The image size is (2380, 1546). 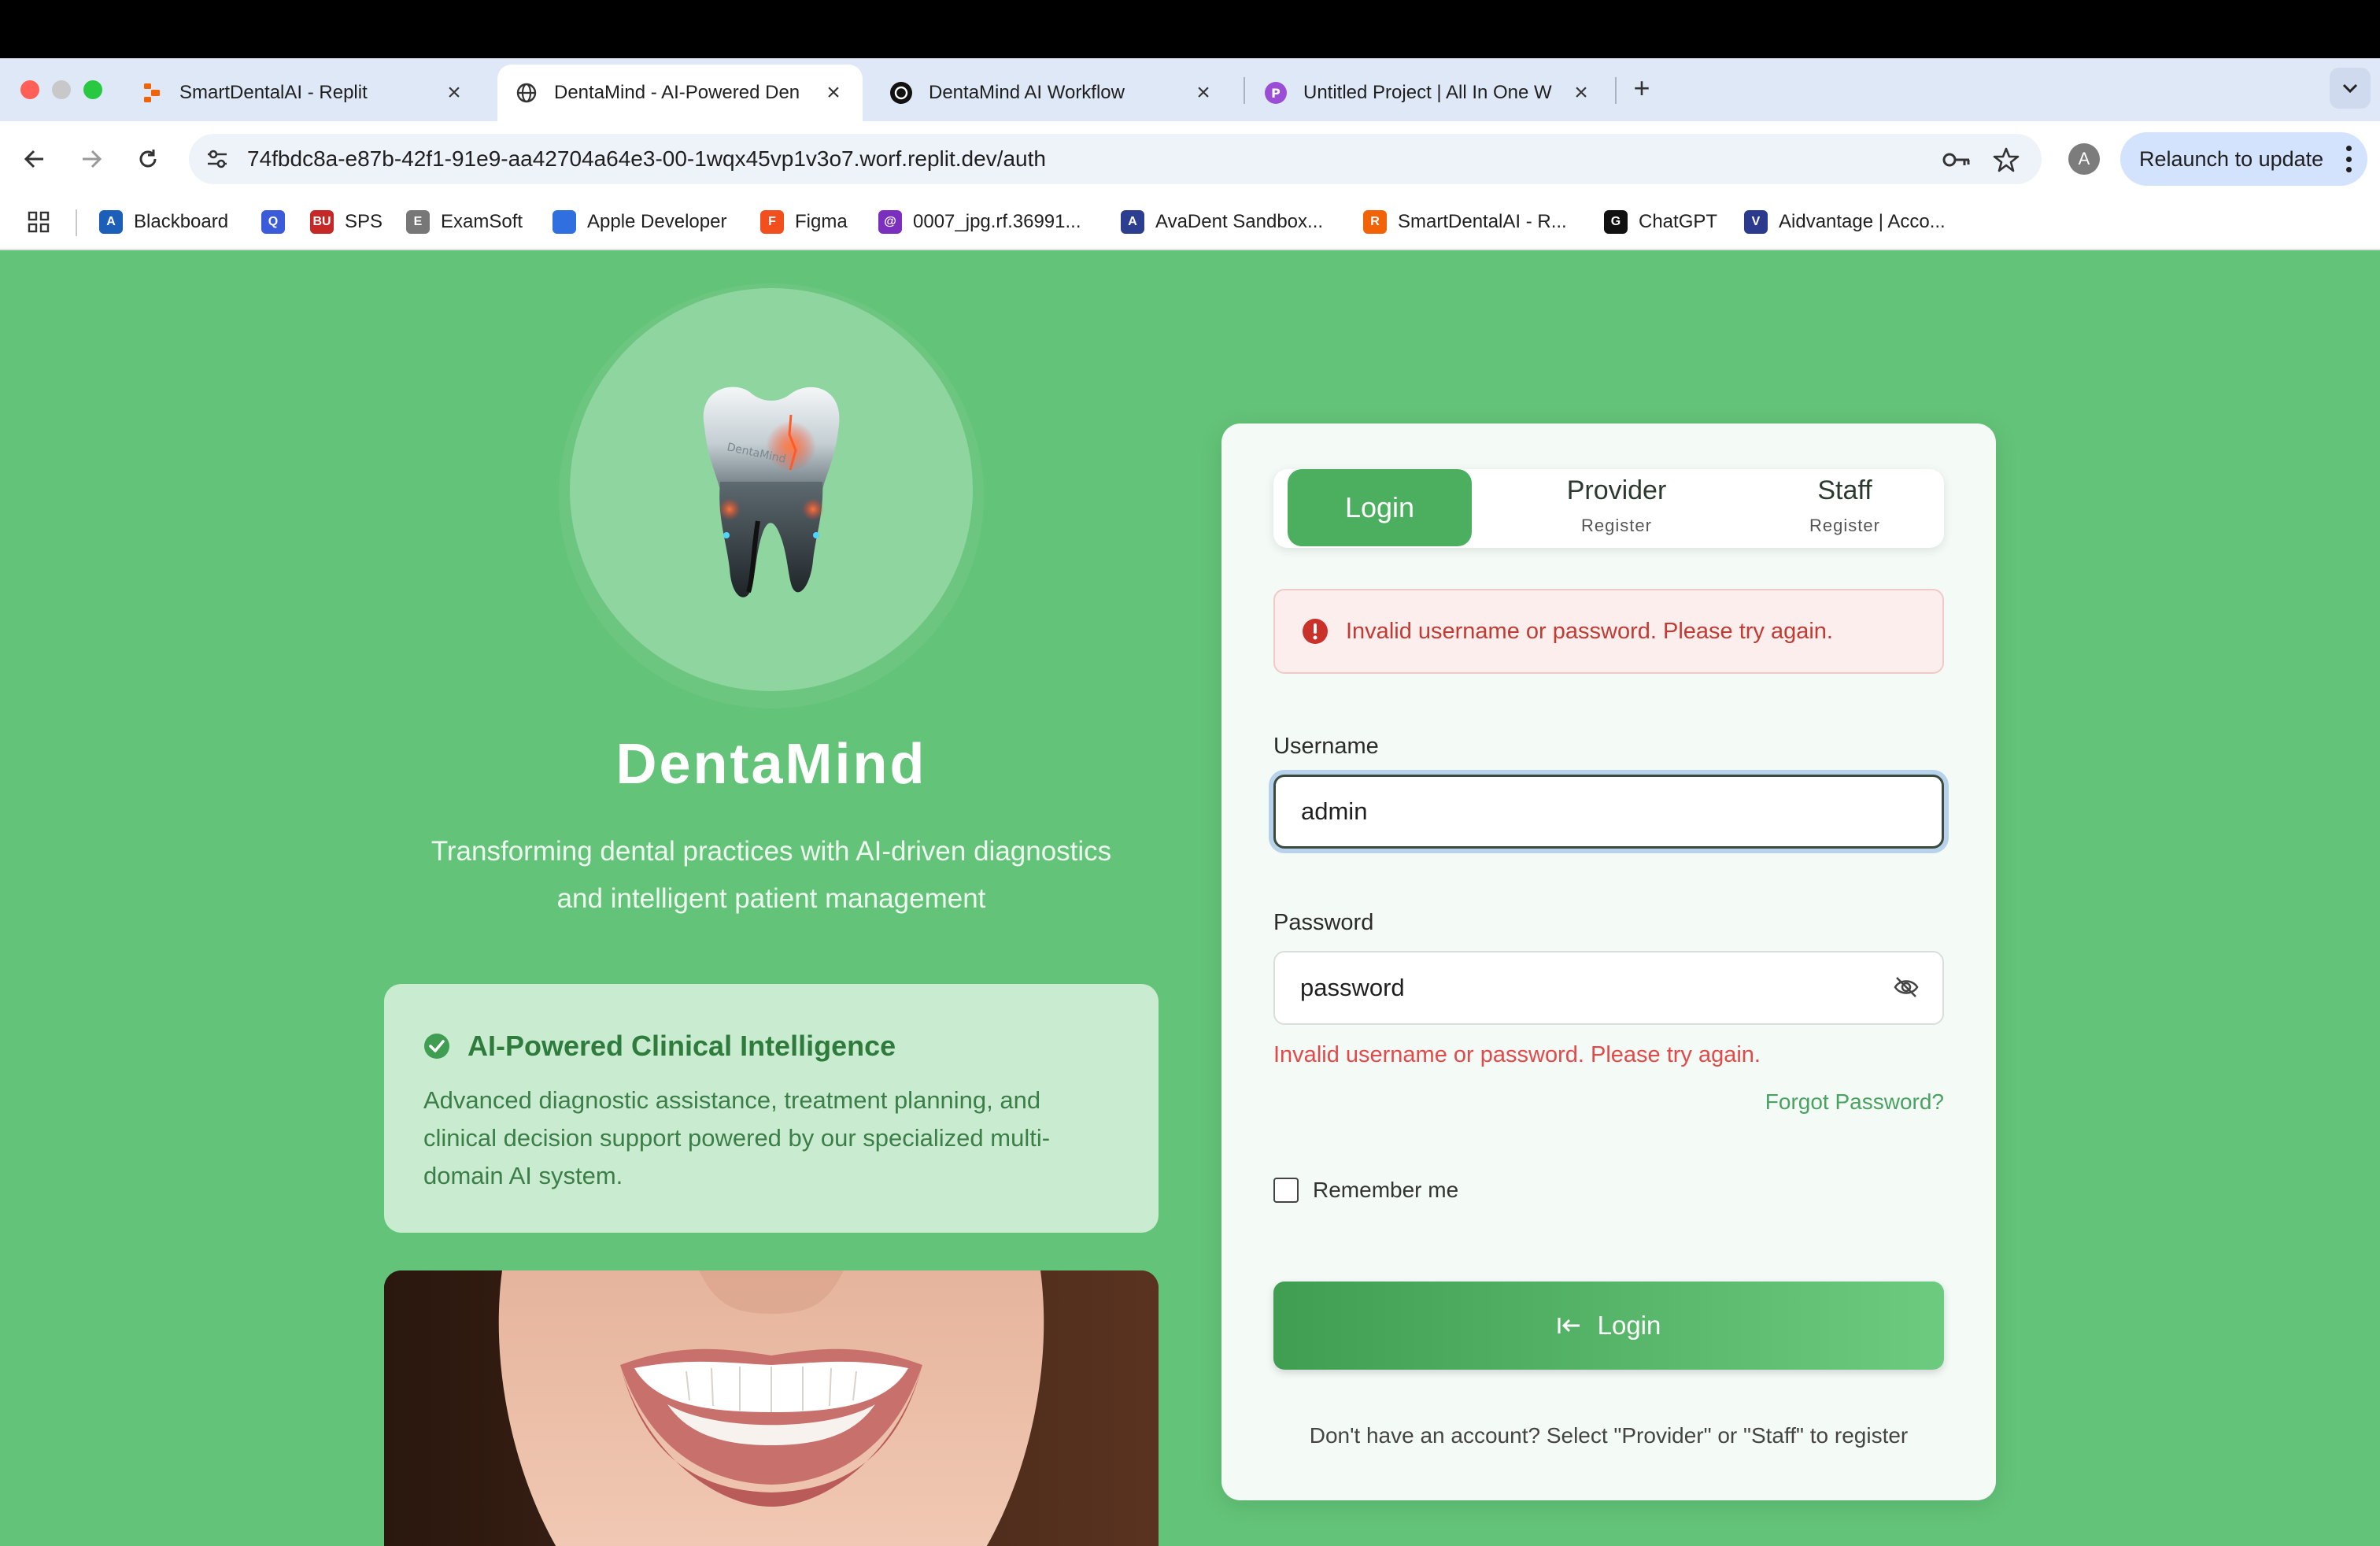 I want to click on arrow-right-icon, so click(x=92, y=159).